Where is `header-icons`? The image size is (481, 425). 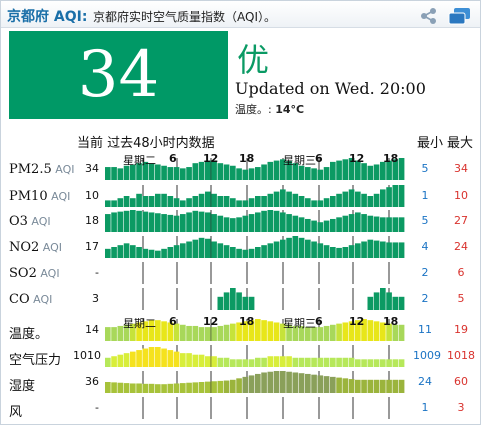 header-icons is located at coordinates (445, 15).